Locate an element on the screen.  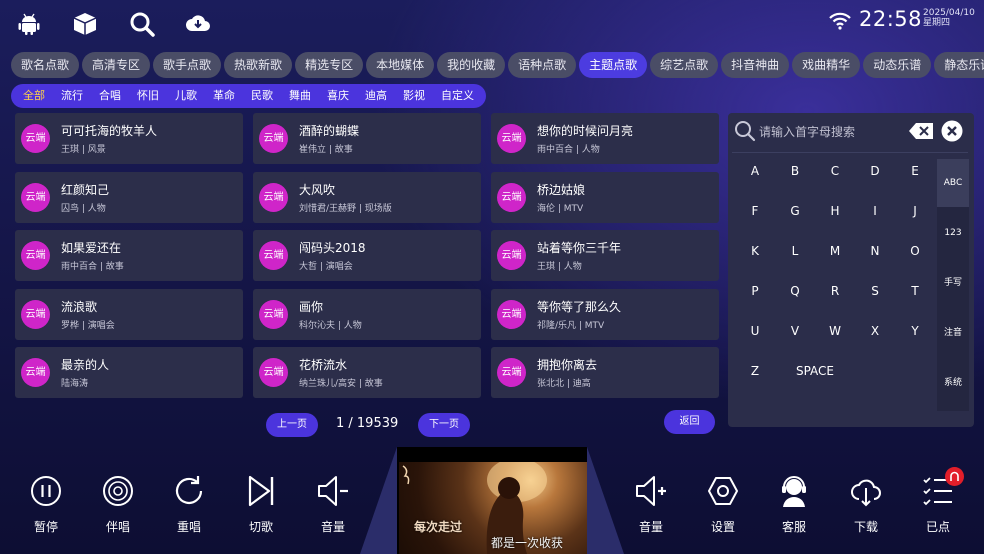
category-tab: 综艺点歌 is located at coordinates (684, 65).